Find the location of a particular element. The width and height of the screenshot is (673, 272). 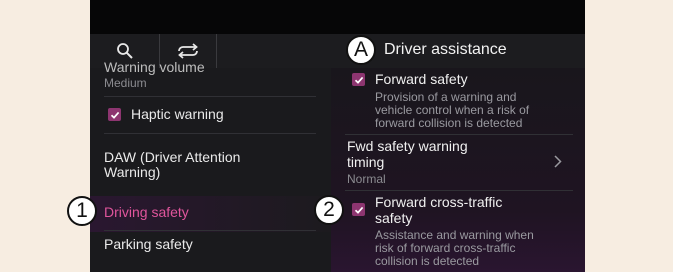

chevron-right-icon is located at coordinates (558, 161).